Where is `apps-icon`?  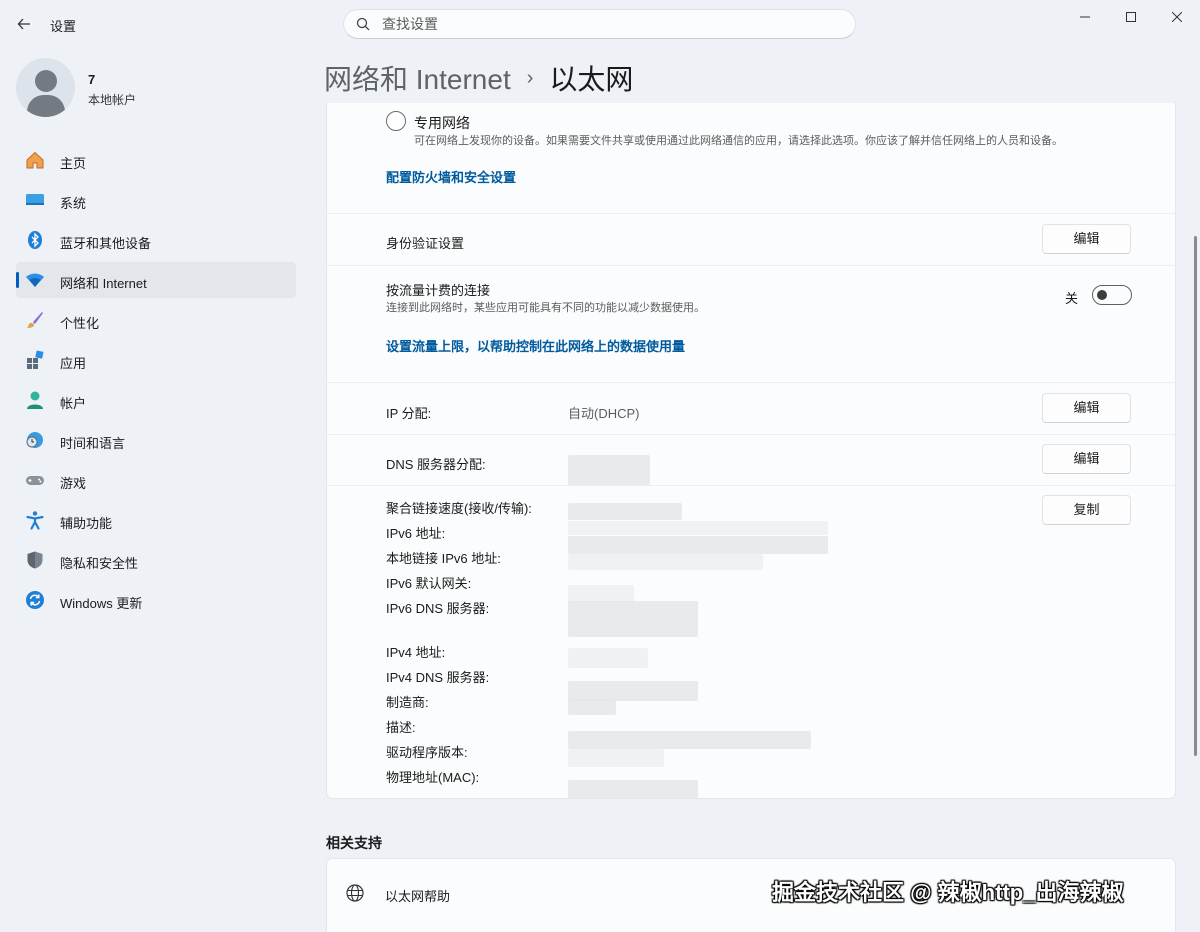 apps-icon is located at coordinates (35, 359).